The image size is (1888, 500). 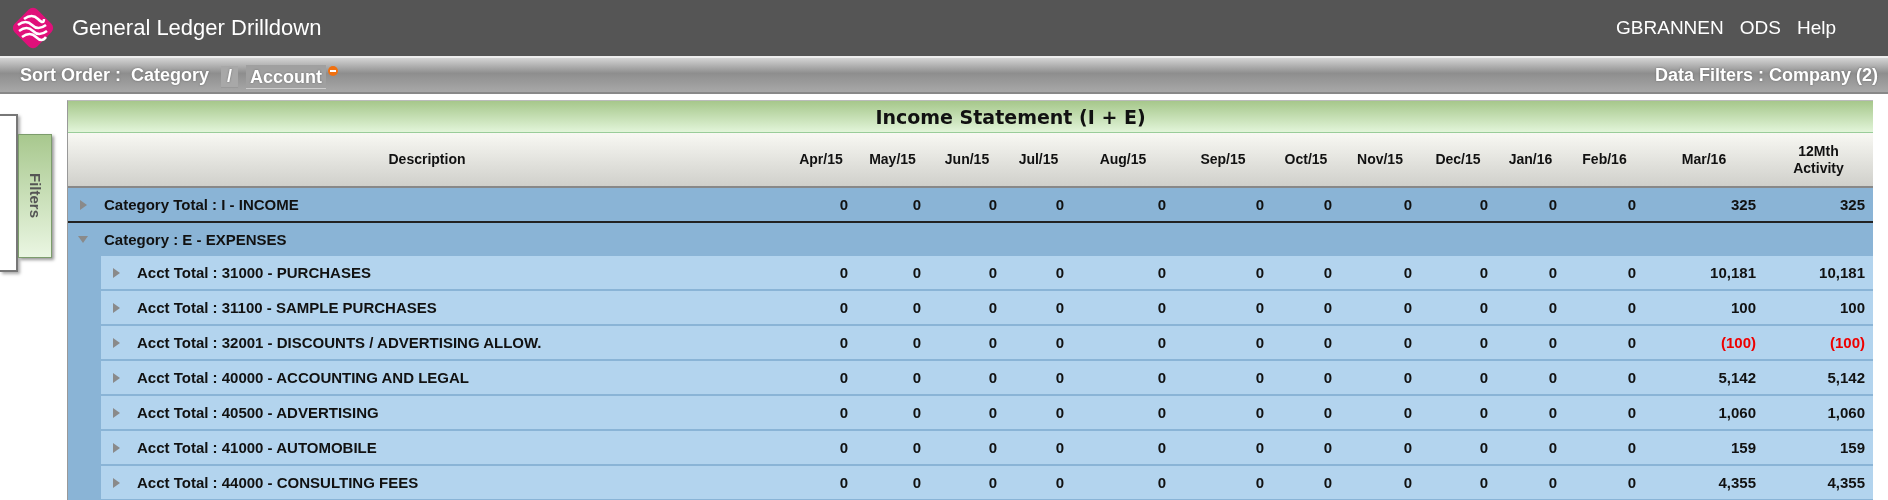 What do you see at coordinates (892, 159) in the screenshot?
I see `column-header: May/15` at bounding box center [892, 159].